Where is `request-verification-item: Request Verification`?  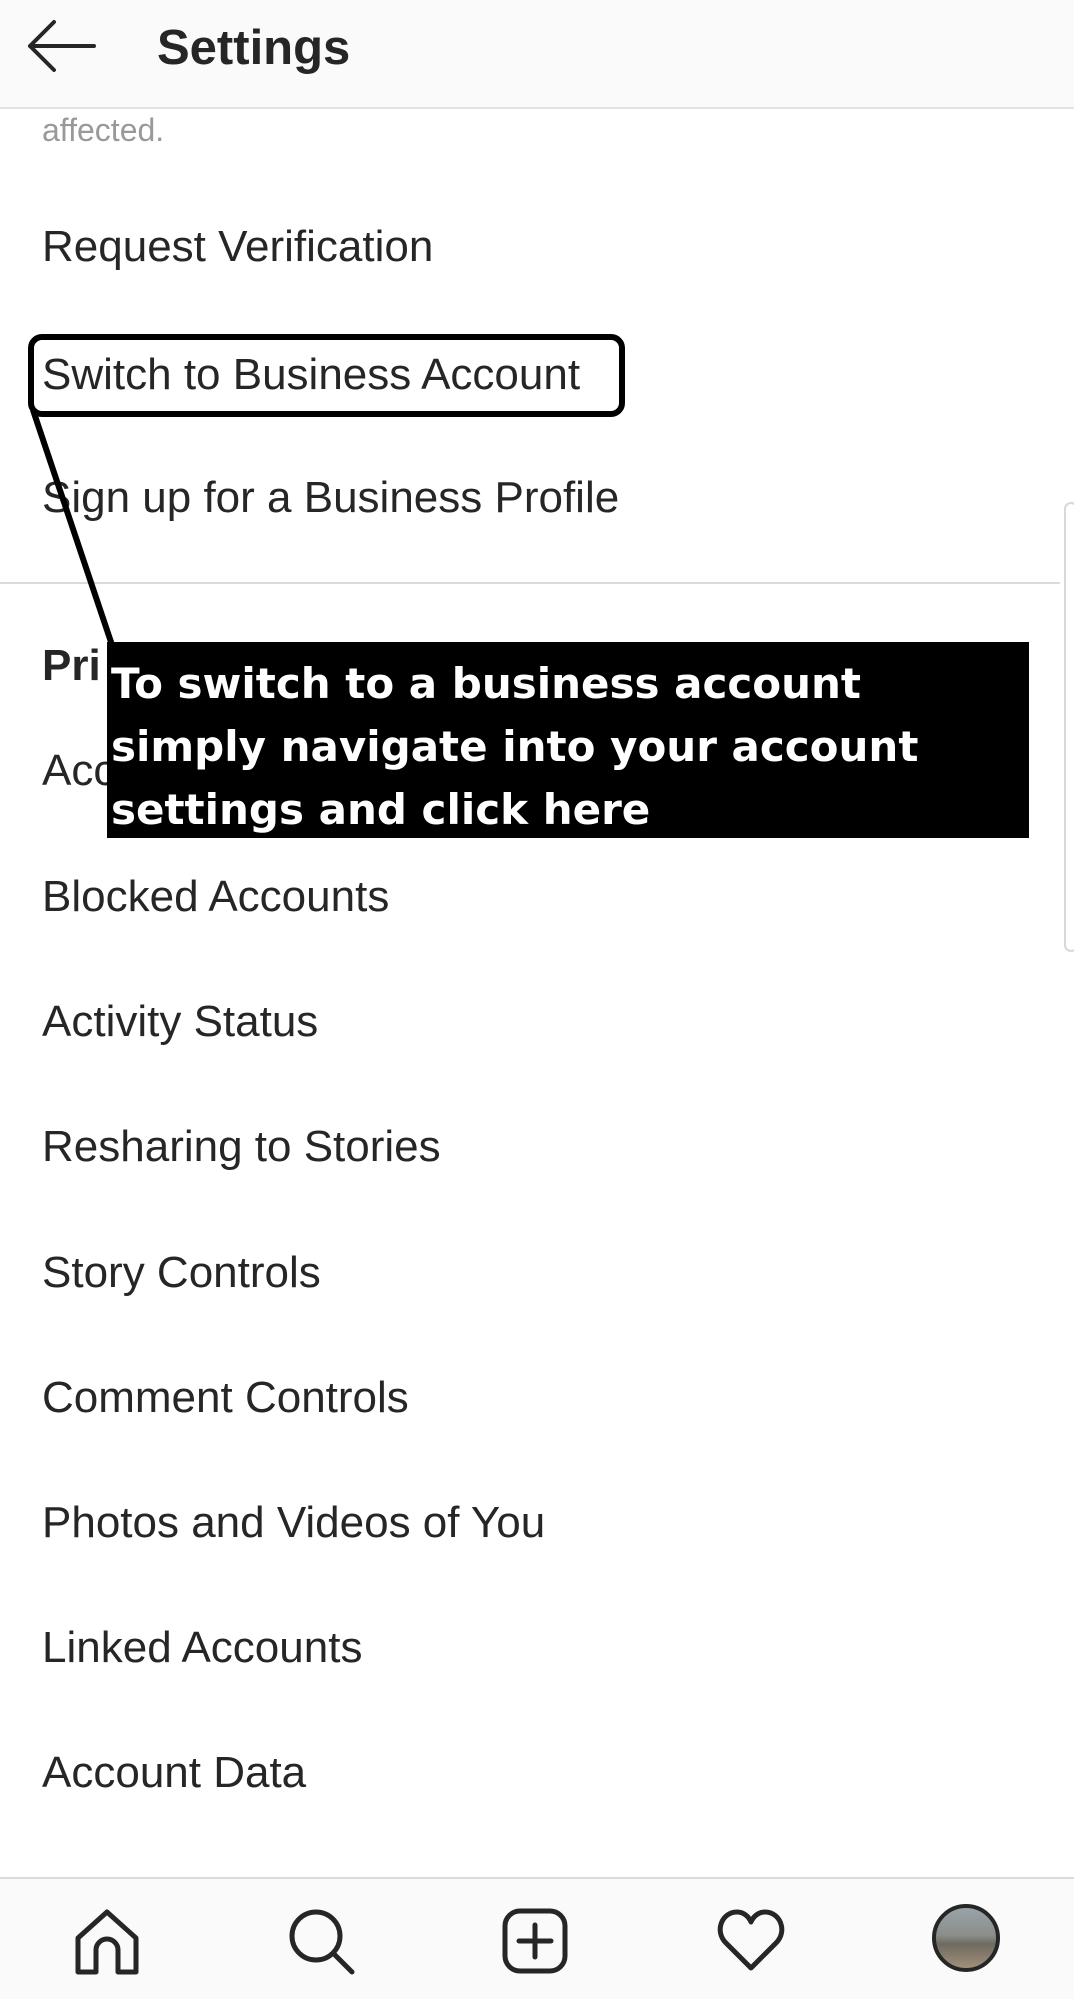 request-verification-item: Request Verification is located at coordinates (237, 247).